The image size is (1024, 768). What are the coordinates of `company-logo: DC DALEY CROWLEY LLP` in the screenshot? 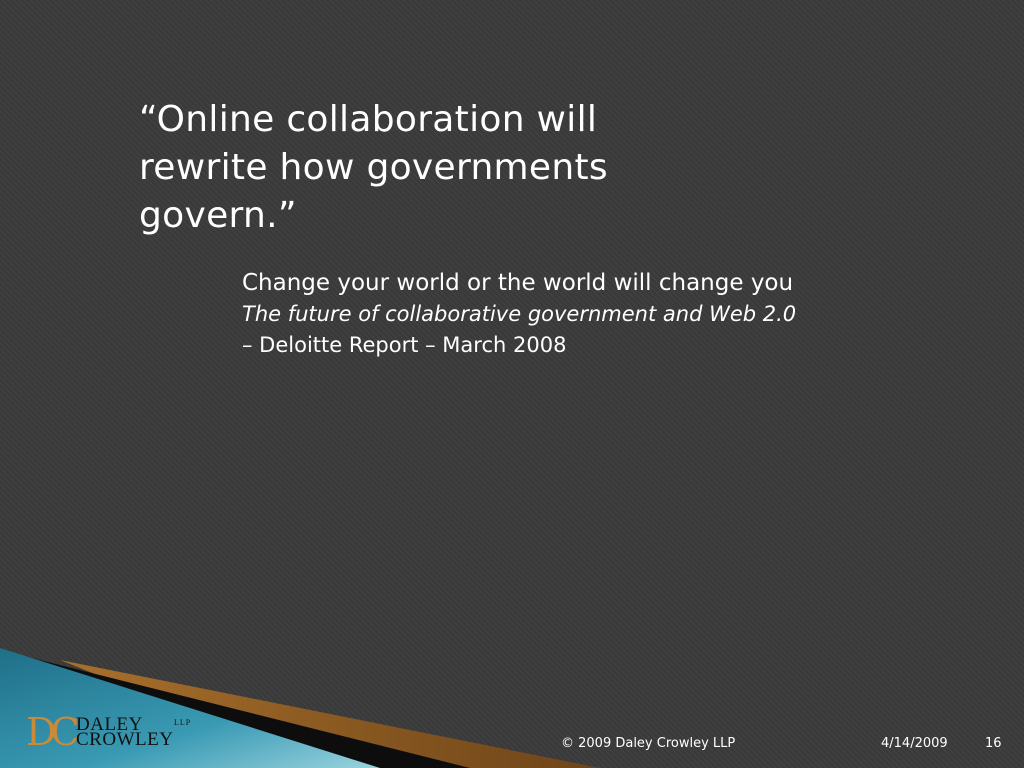 It's located at (108, 732).